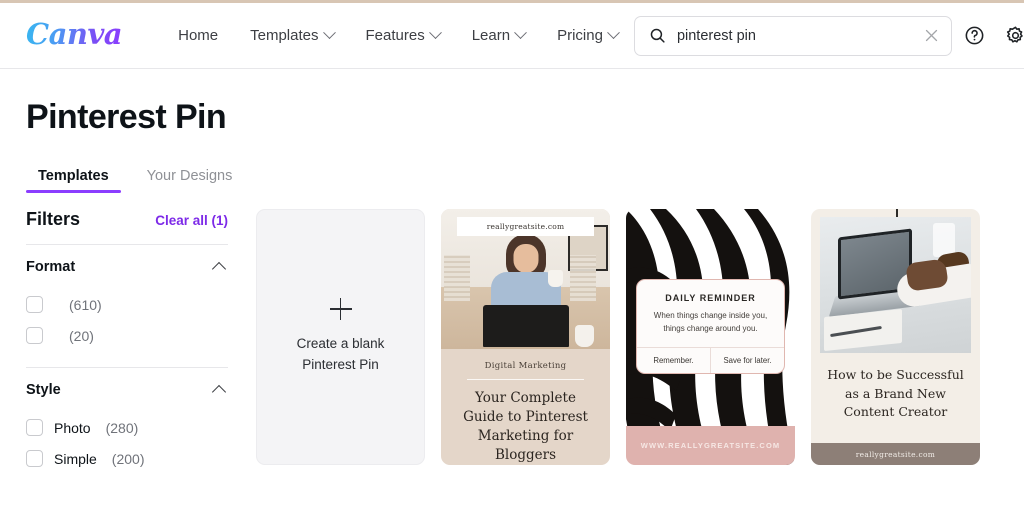 Image resolution: width=1024 pixels, height=528 pixels. What do you see at coordinates (127, 397) in the screenshot?
I see `filter-group-style-header: Style` at bounding box center [127, 397].